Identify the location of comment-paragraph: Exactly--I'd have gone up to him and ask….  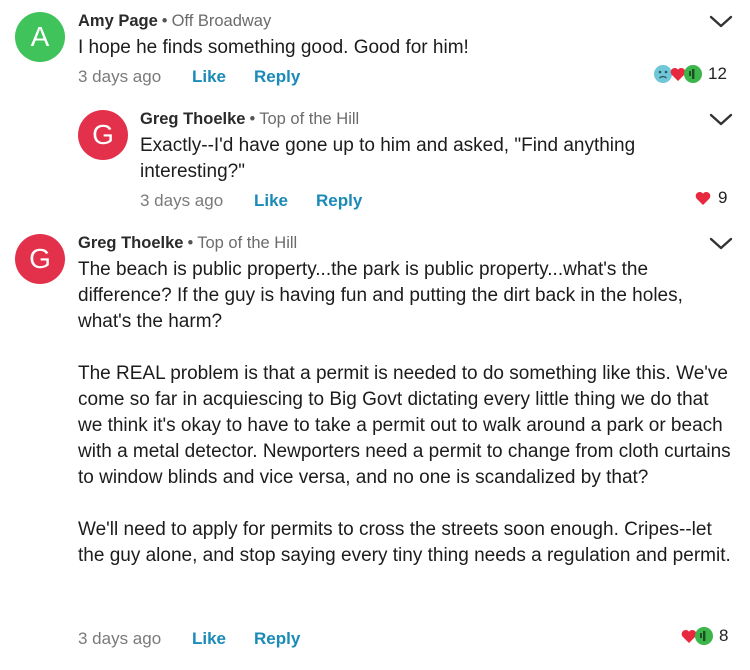
(388, 158).